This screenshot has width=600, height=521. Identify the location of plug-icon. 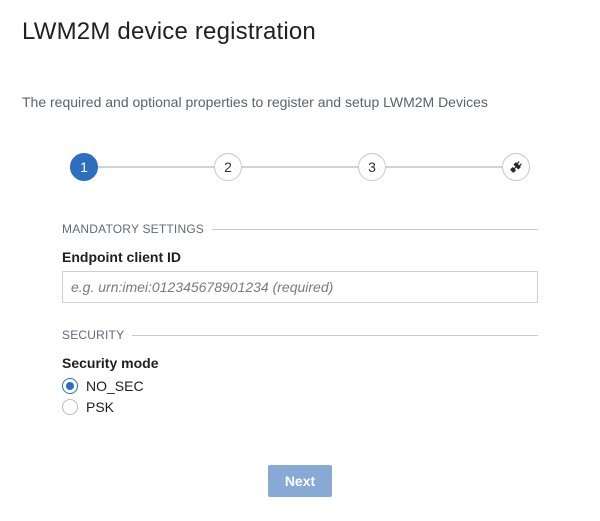
(516, 167).